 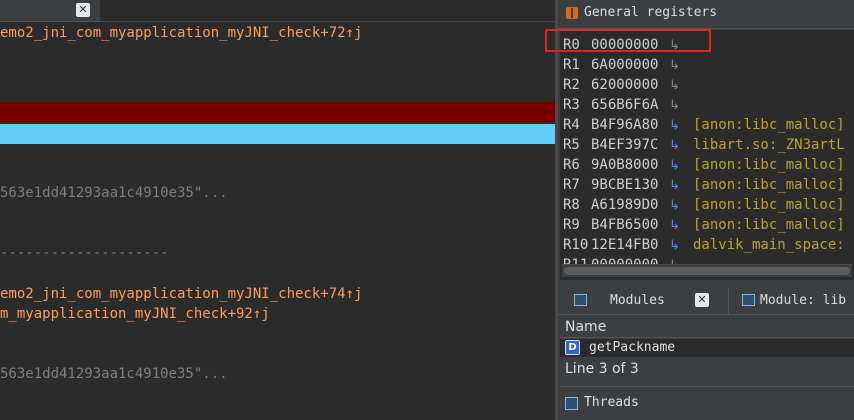 I want to click on tab-modules: Modules ✕, so click(x=643, y=301).